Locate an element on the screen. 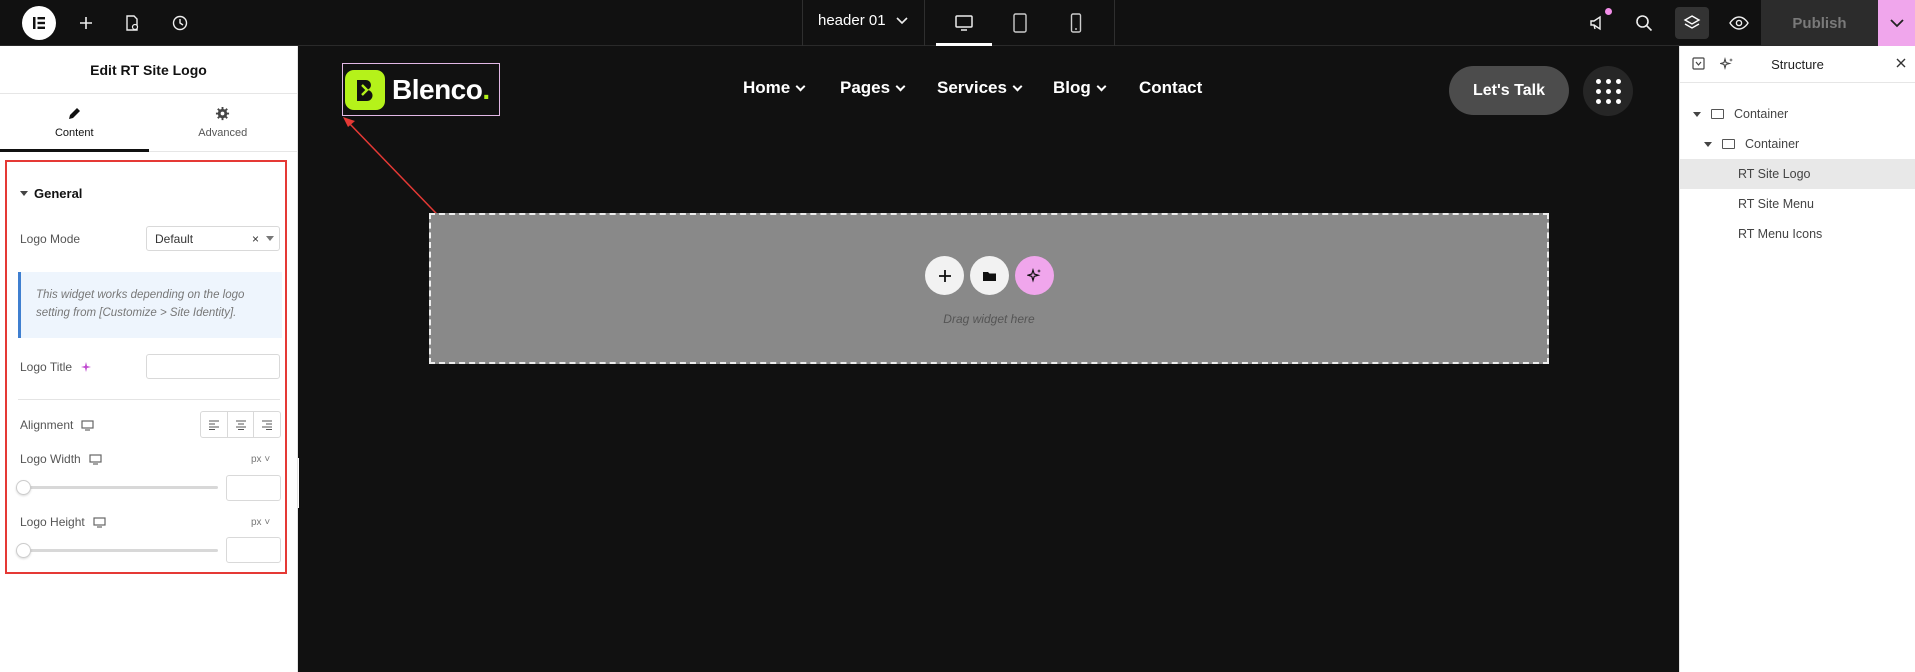  section-toggle: General is located at coordinates (51, 193).